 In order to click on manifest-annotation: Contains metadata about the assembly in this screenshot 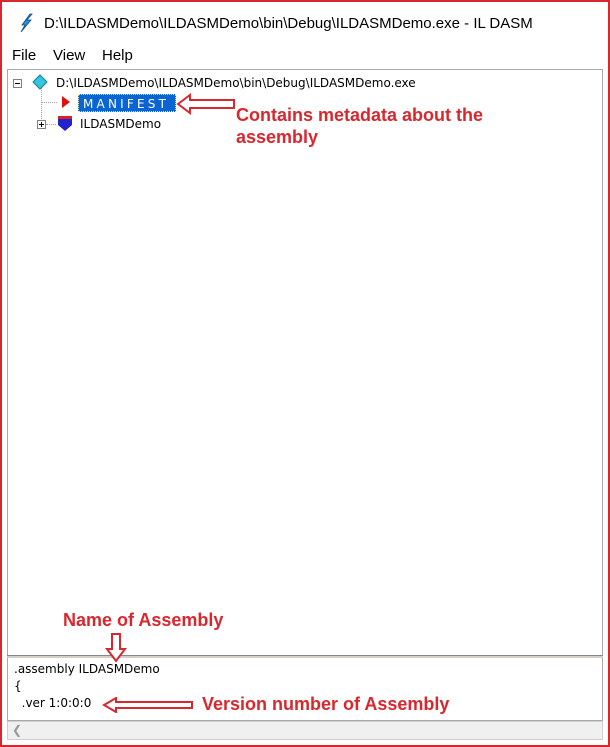, I will do `click(359, 126)`.